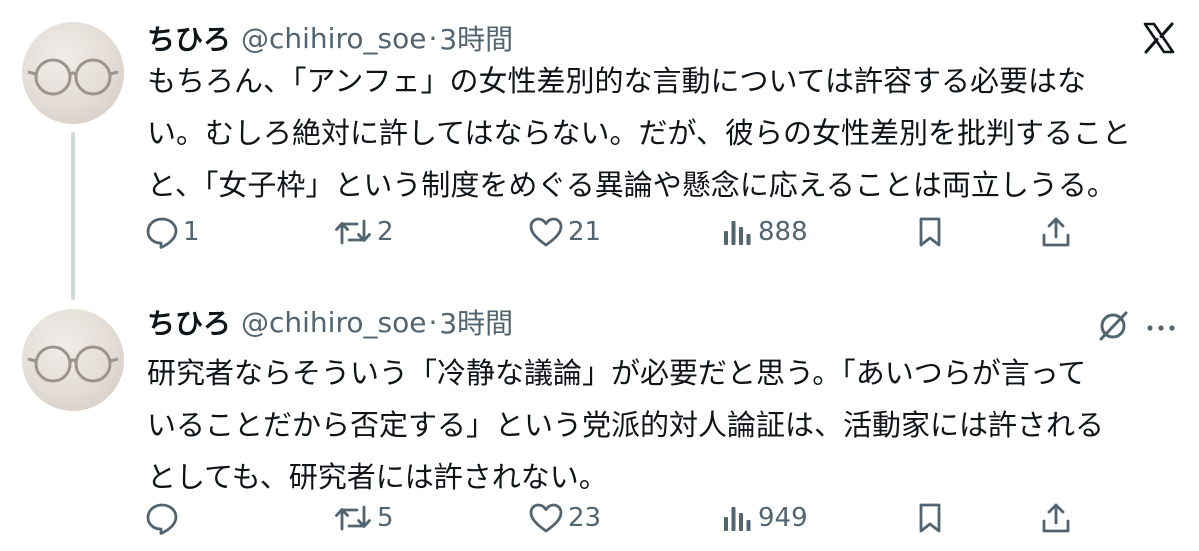 The width and height of the screenshot is (1199, 551). I want to click on repost-count: 2, so click(385, 232).